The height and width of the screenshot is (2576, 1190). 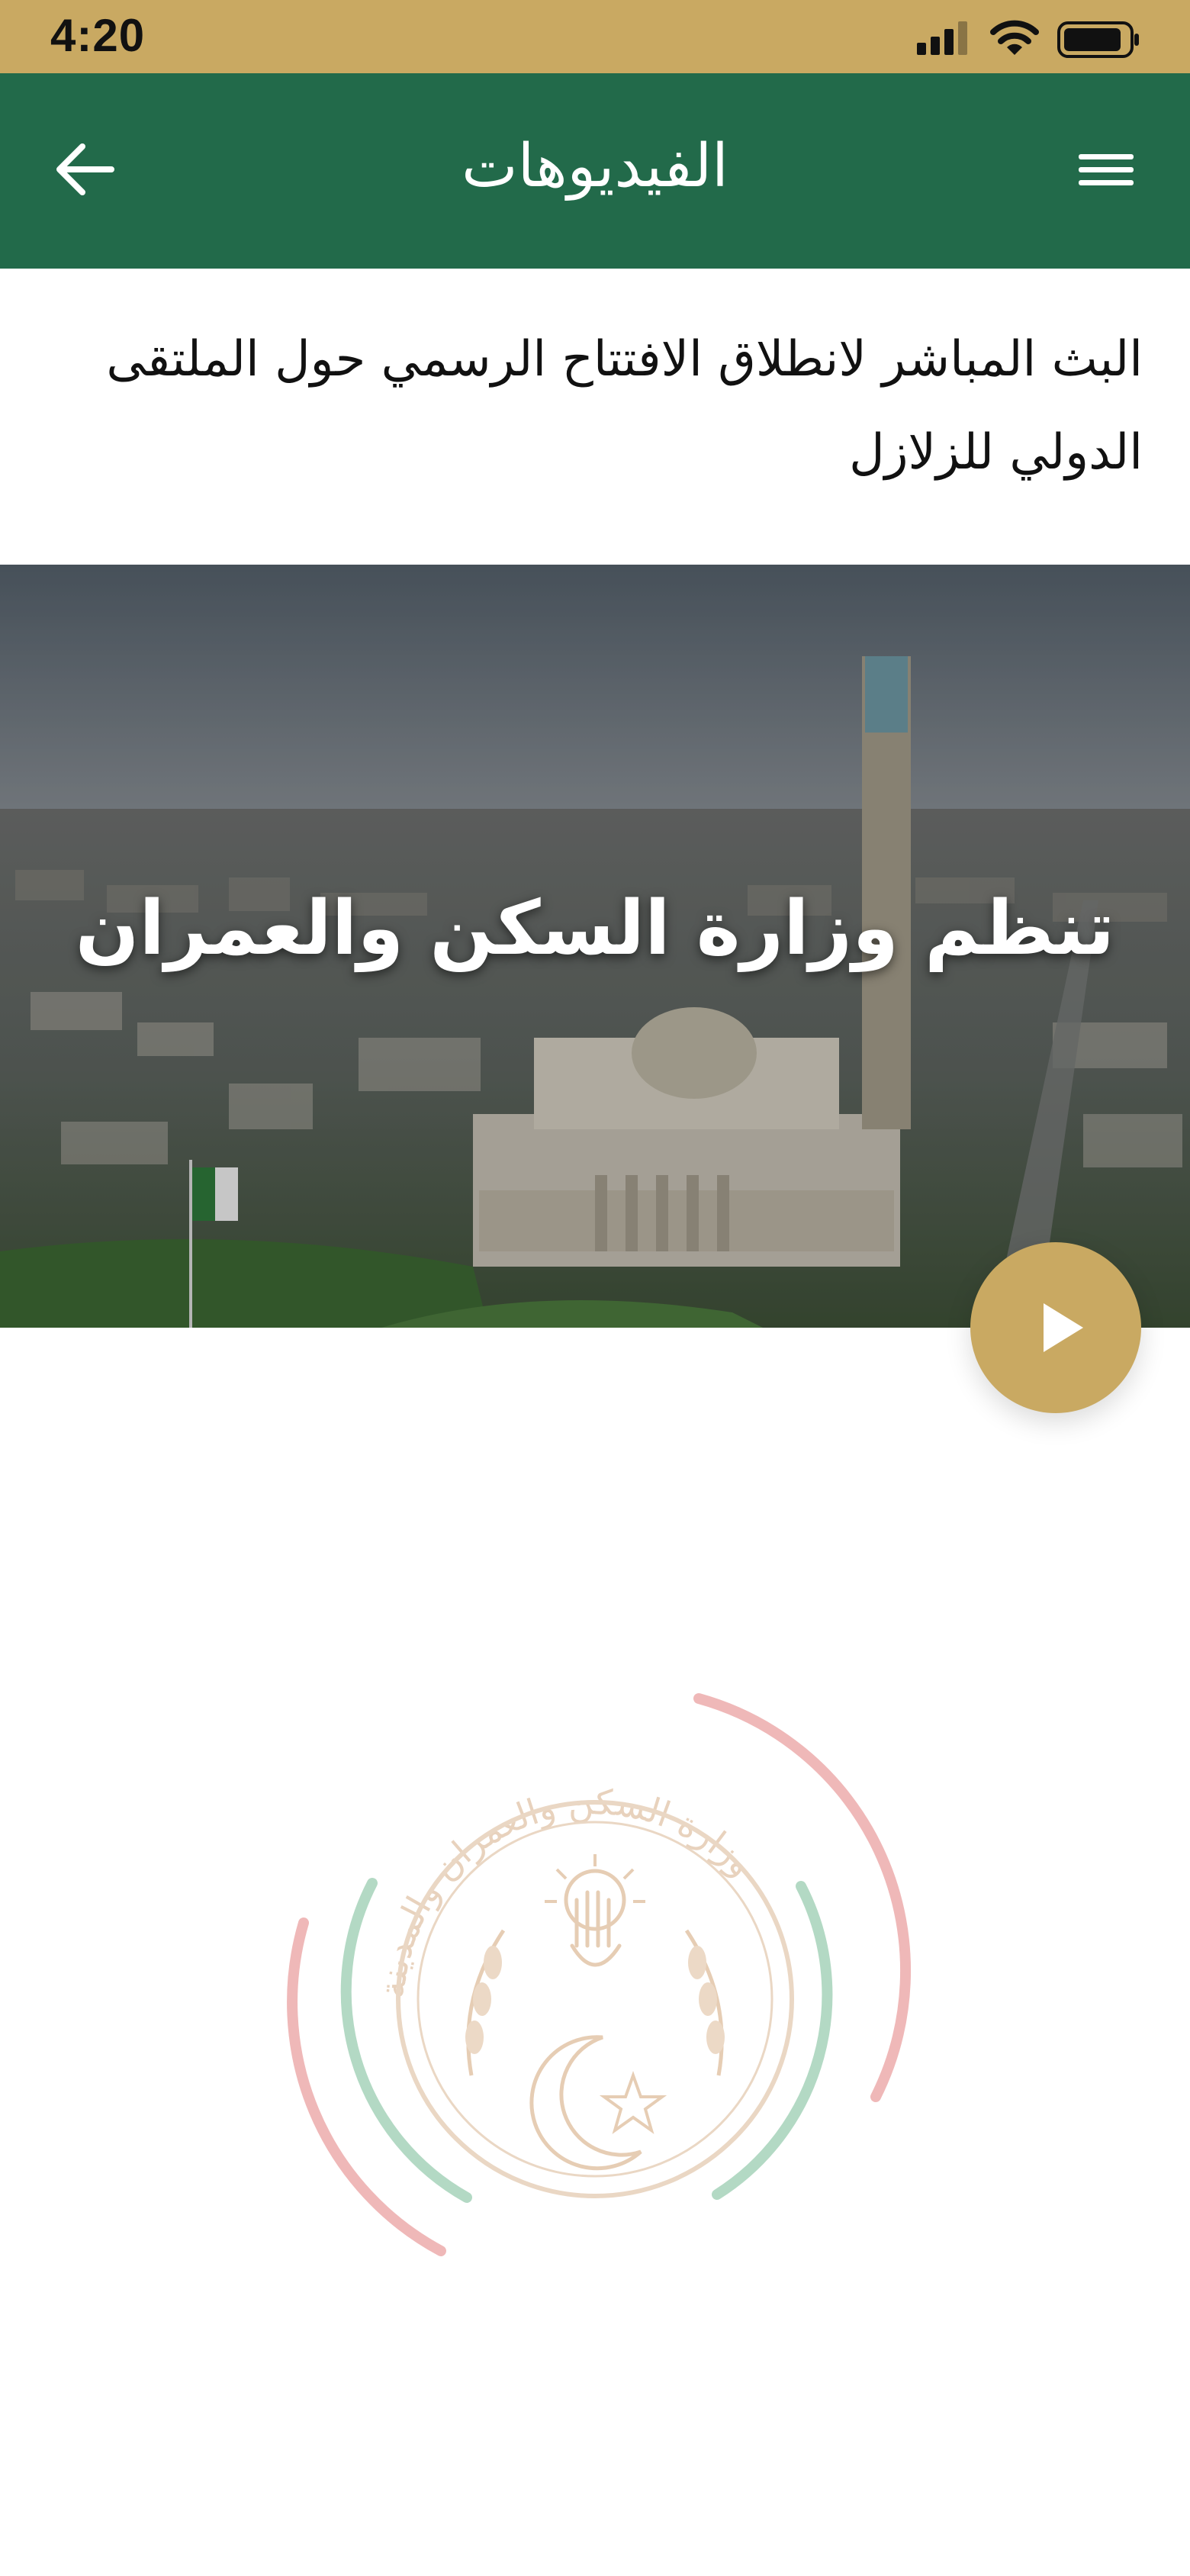 I want to click on play-icon, so click(x=1063, y=1327).